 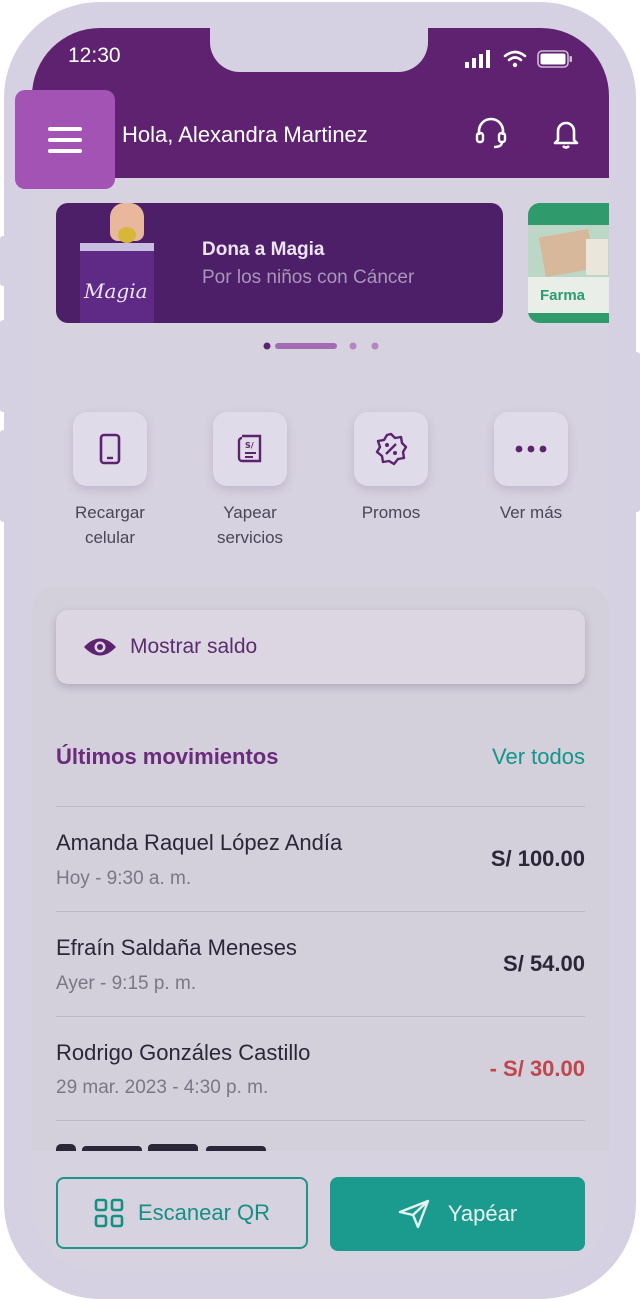 I want to click on app-header: 12:30 Hola, Alexandra Martinez, so click(x=320, y=103).